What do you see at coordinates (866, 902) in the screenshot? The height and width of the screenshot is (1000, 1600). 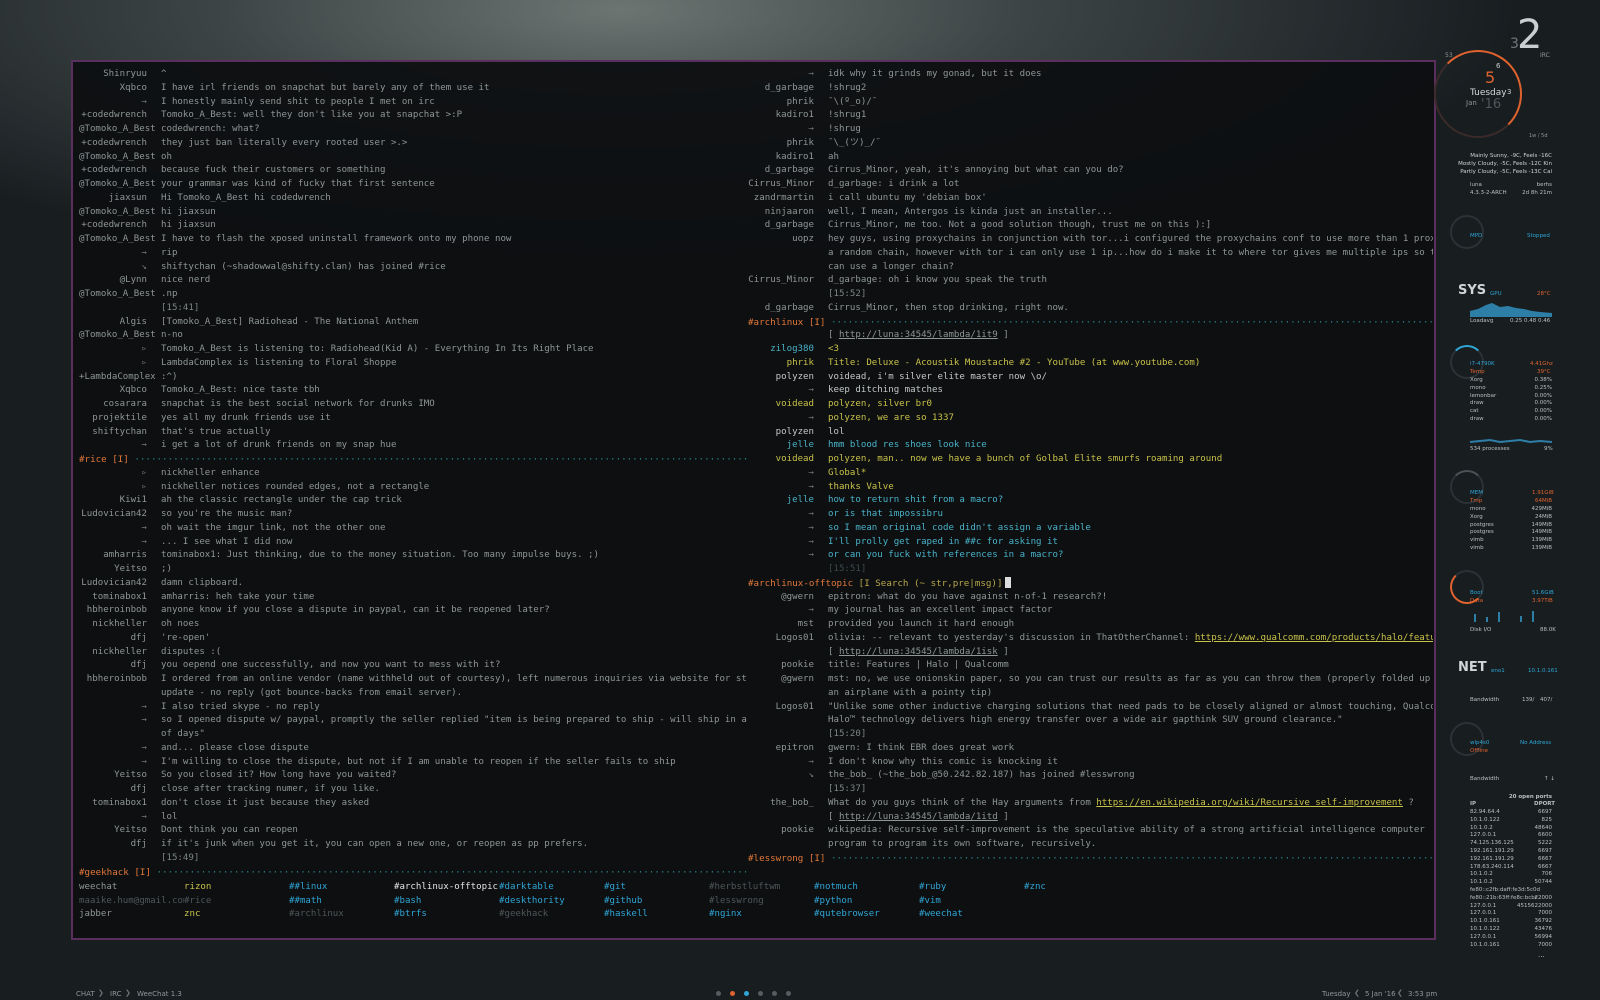 I see `buffer-item: #python` at bounding box center [866, 902].